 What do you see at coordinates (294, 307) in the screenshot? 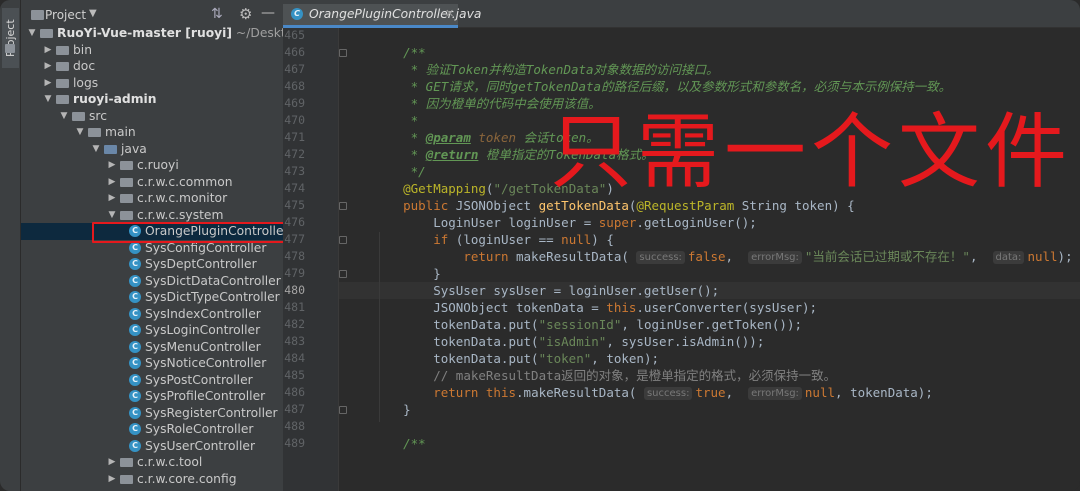
I see `line-number: 481` at bounding box center [294, 307].